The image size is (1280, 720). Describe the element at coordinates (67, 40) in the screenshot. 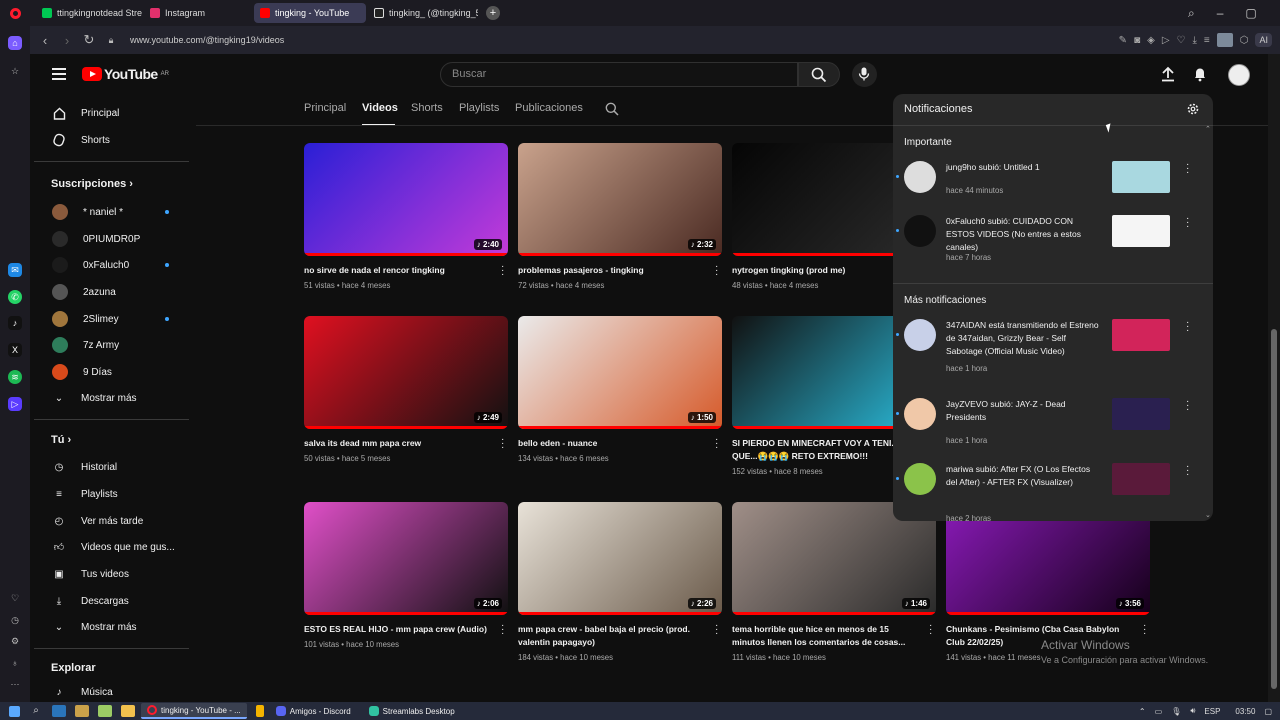

I see `forward-icon: ›` at that location.